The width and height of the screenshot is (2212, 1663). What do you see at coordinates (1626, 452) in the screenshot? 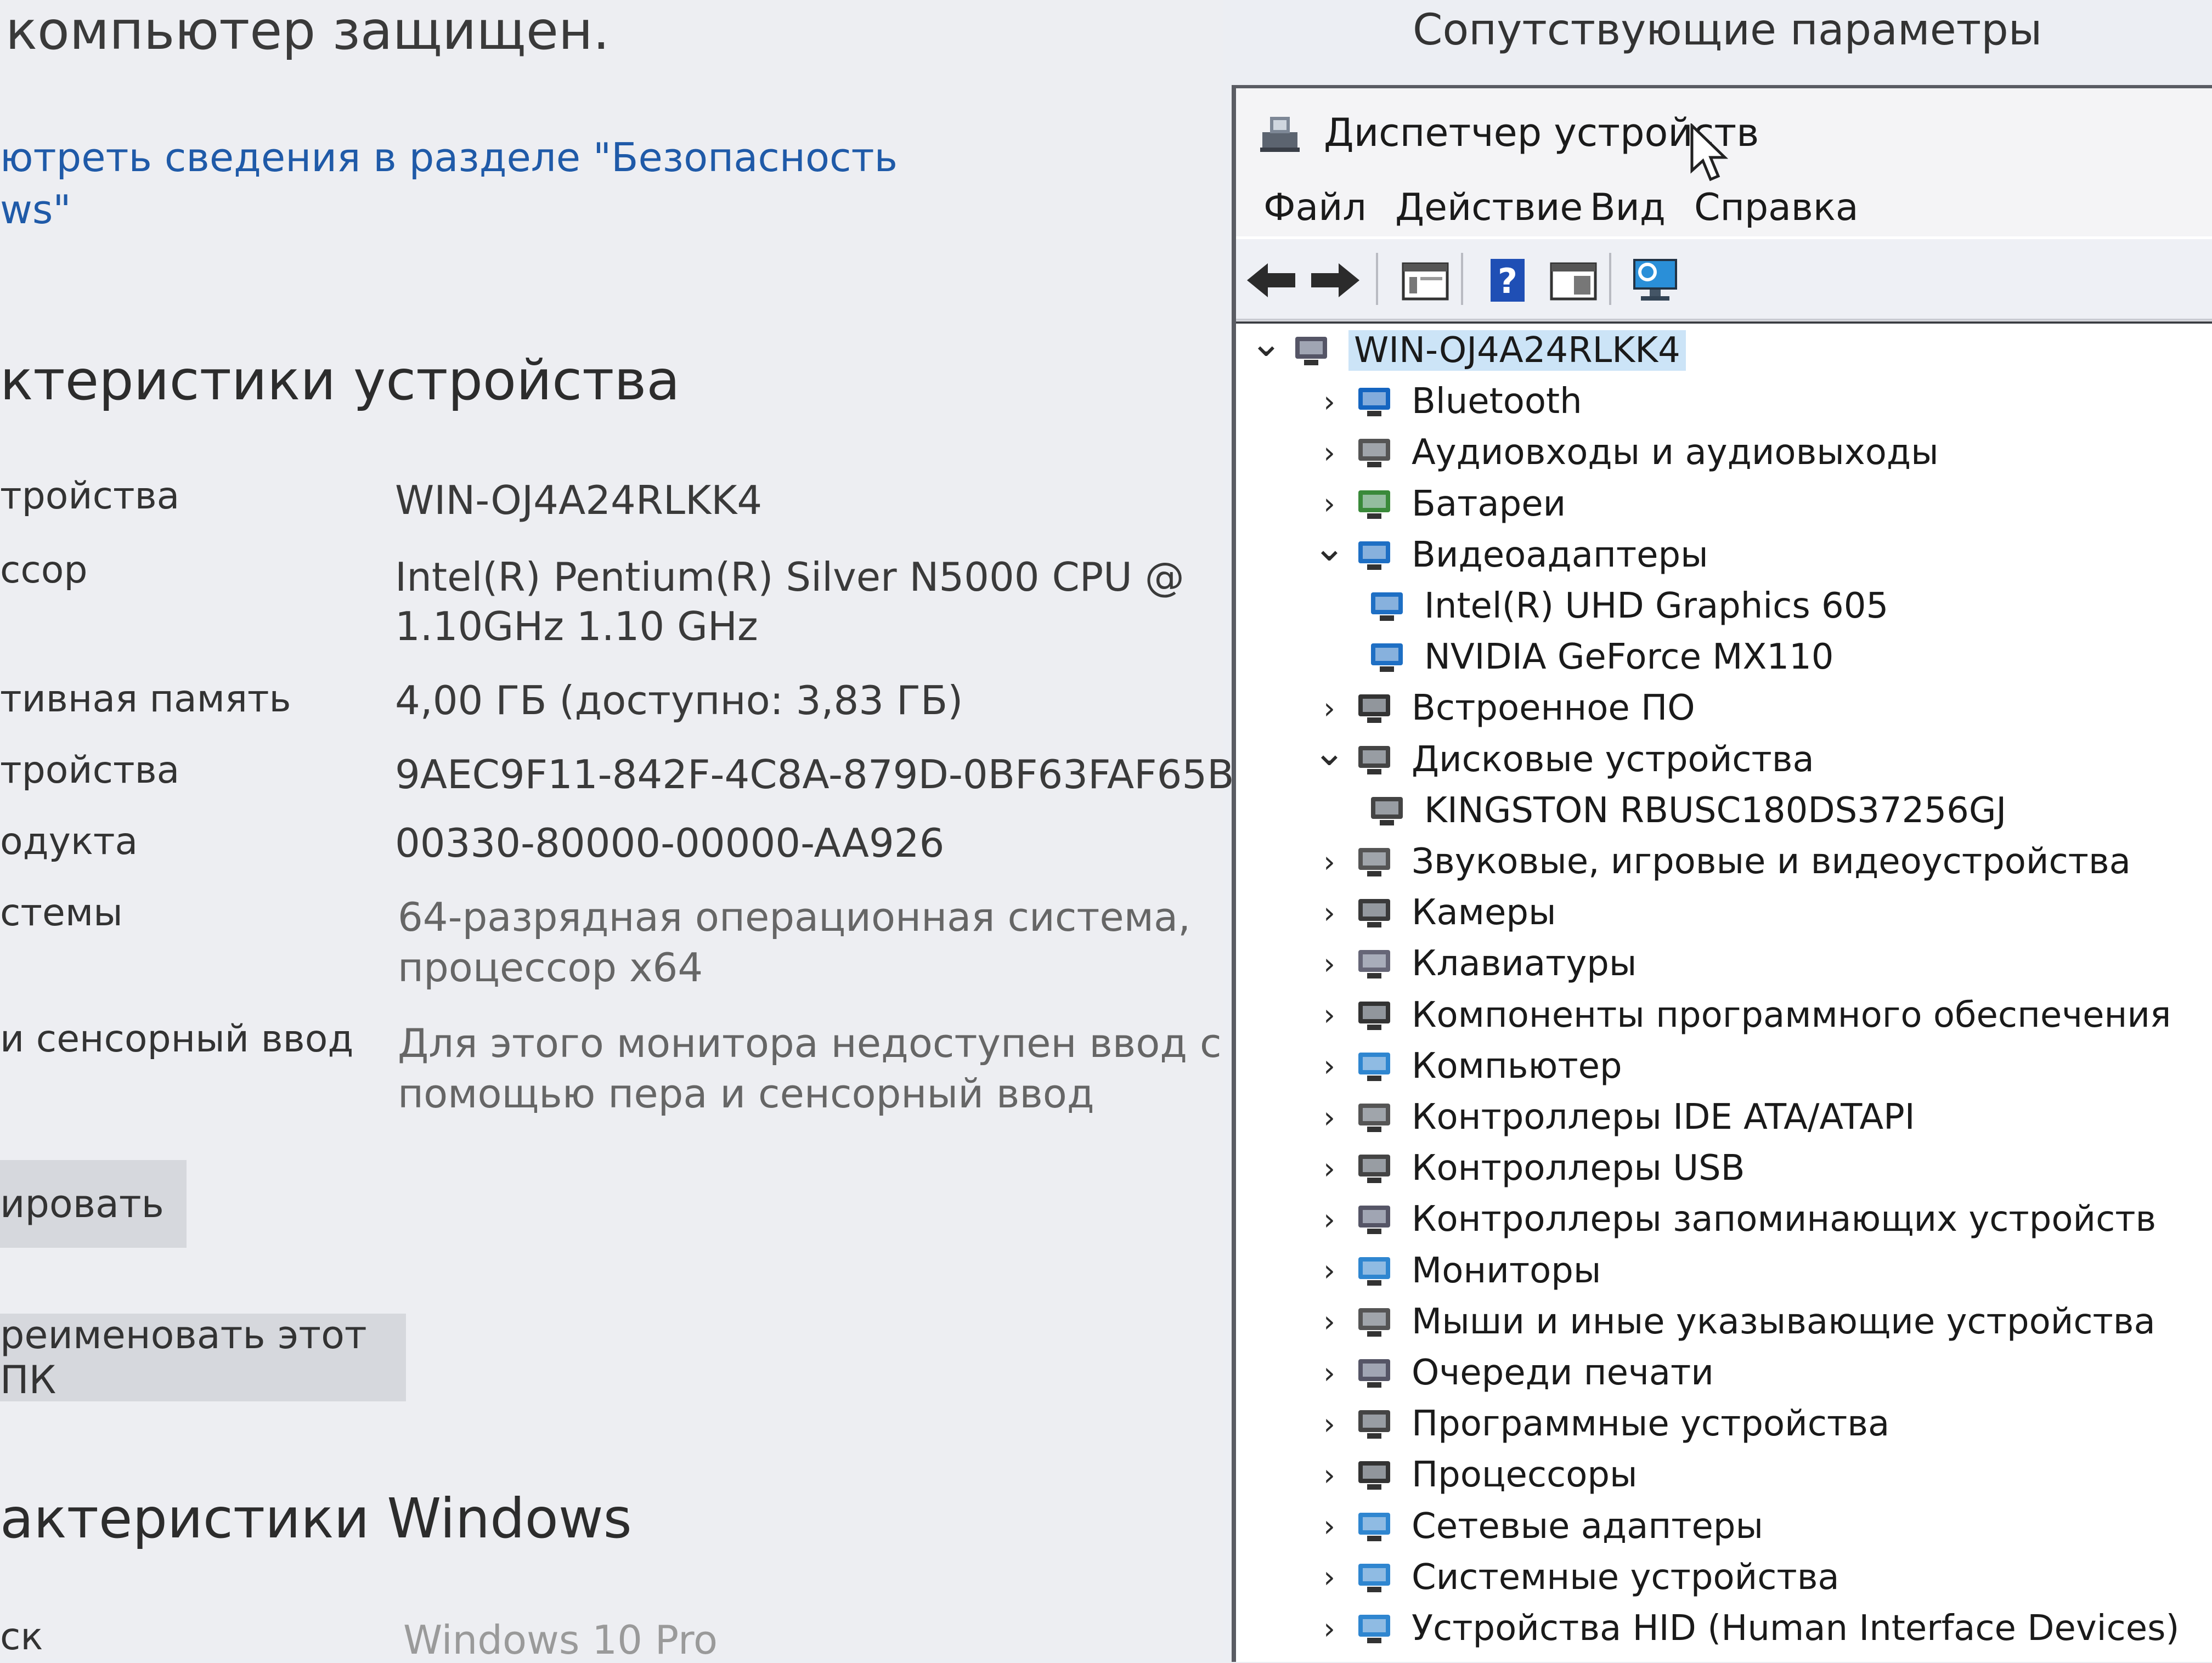
I see `tree-node: › Аудиовходы и аудиовыходы` at bounding box center [1626, 452].